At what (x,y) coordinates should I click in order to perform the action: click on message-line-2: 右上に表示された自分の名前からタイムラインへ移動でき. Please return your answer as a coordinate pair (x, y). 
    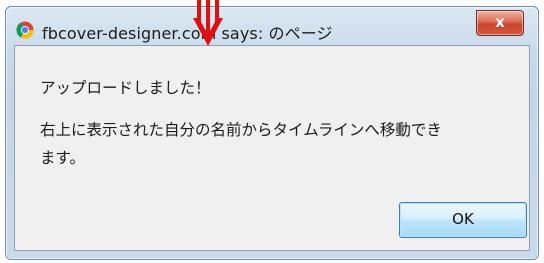
    Looking at the image, I should click on (241, 130).